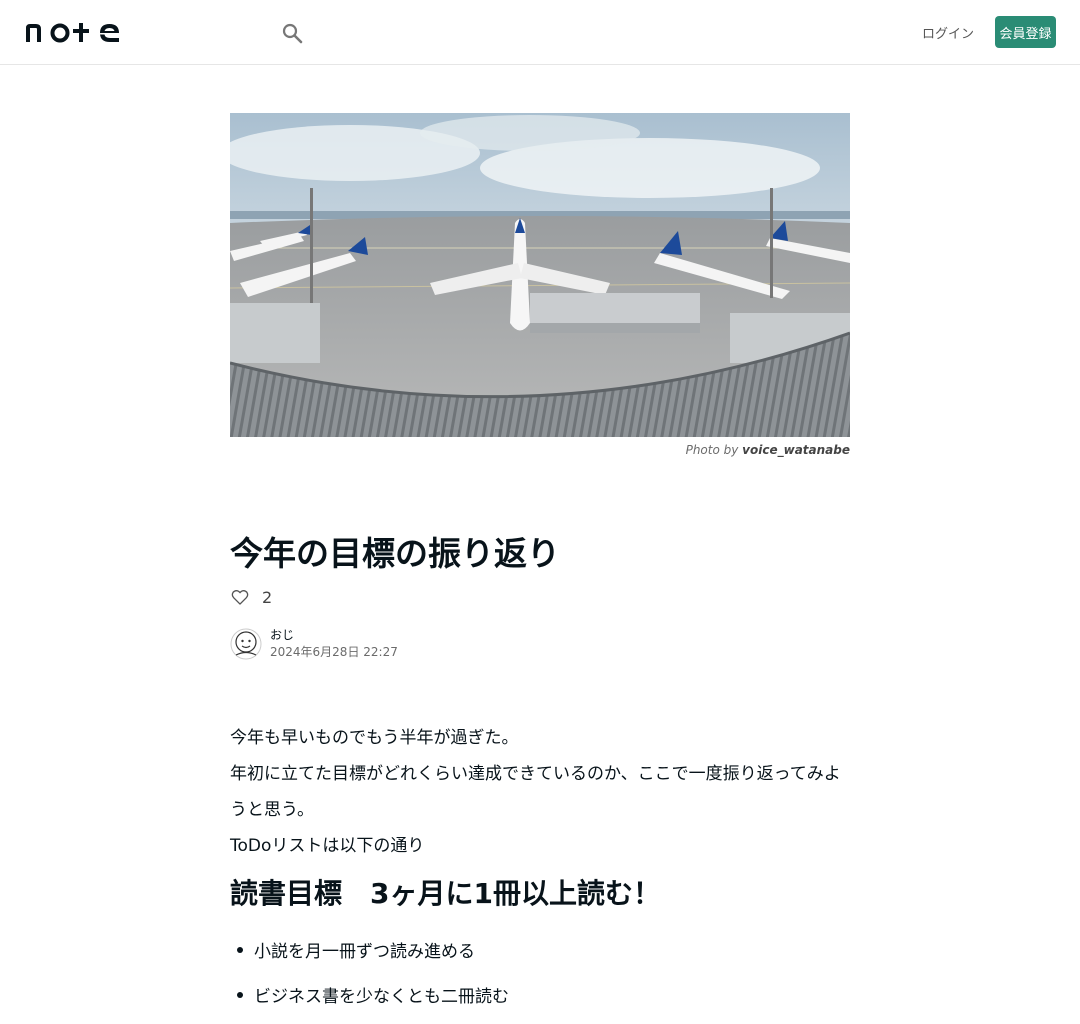 Image resolution: width=1080 pixels, height=1024 pixels. Describe the element at coordinates (334, 635) in the screenshot. I see `author-name: おじ` at that location.